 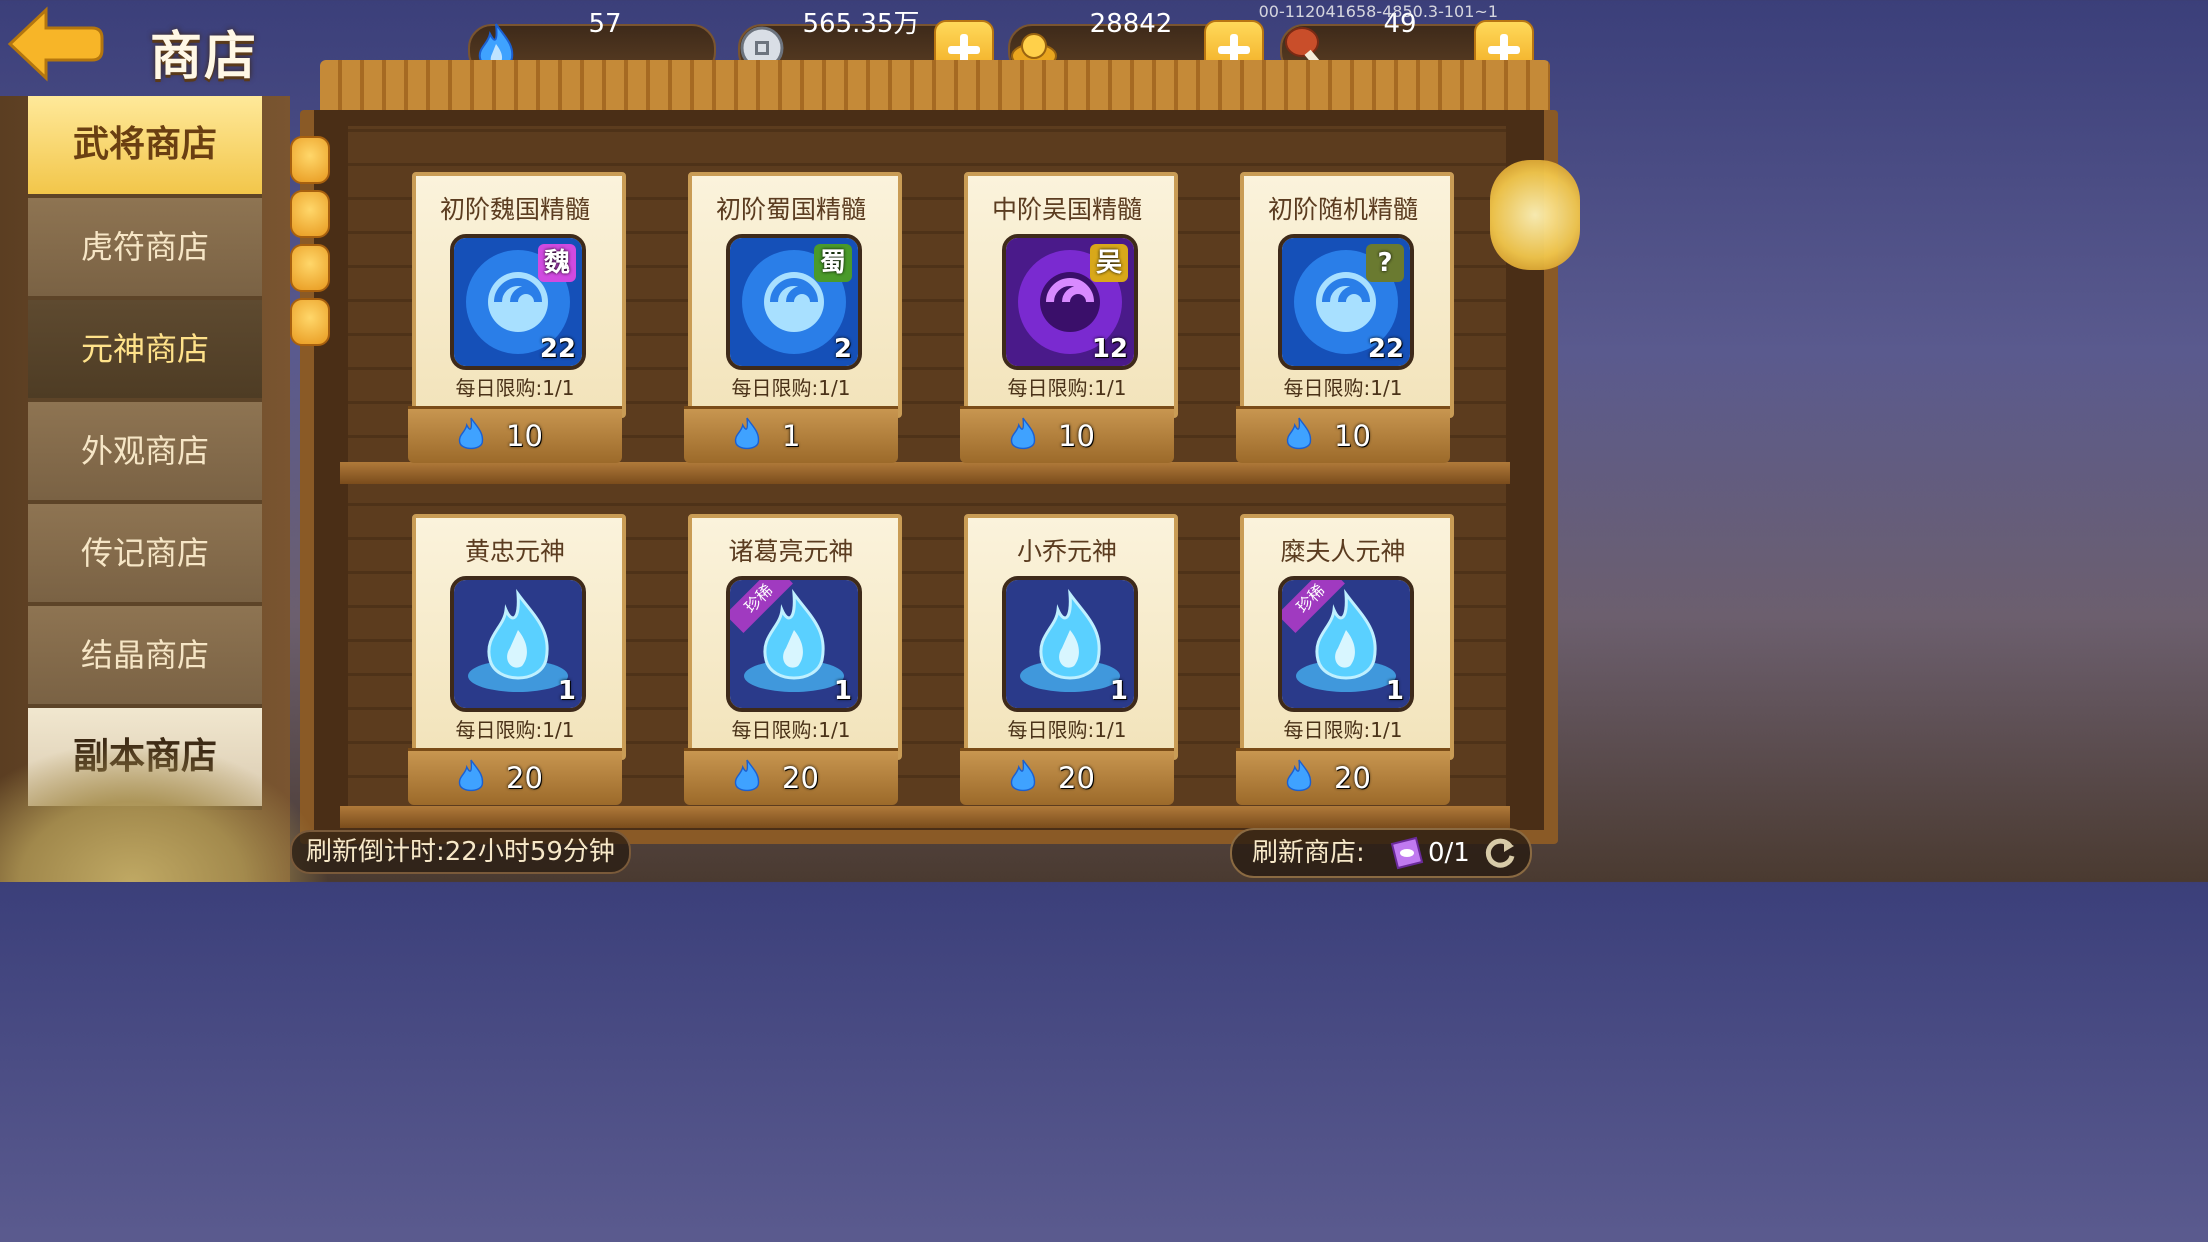 I want to click on refresh-ticket-icon, so click(x=1407, y=853).